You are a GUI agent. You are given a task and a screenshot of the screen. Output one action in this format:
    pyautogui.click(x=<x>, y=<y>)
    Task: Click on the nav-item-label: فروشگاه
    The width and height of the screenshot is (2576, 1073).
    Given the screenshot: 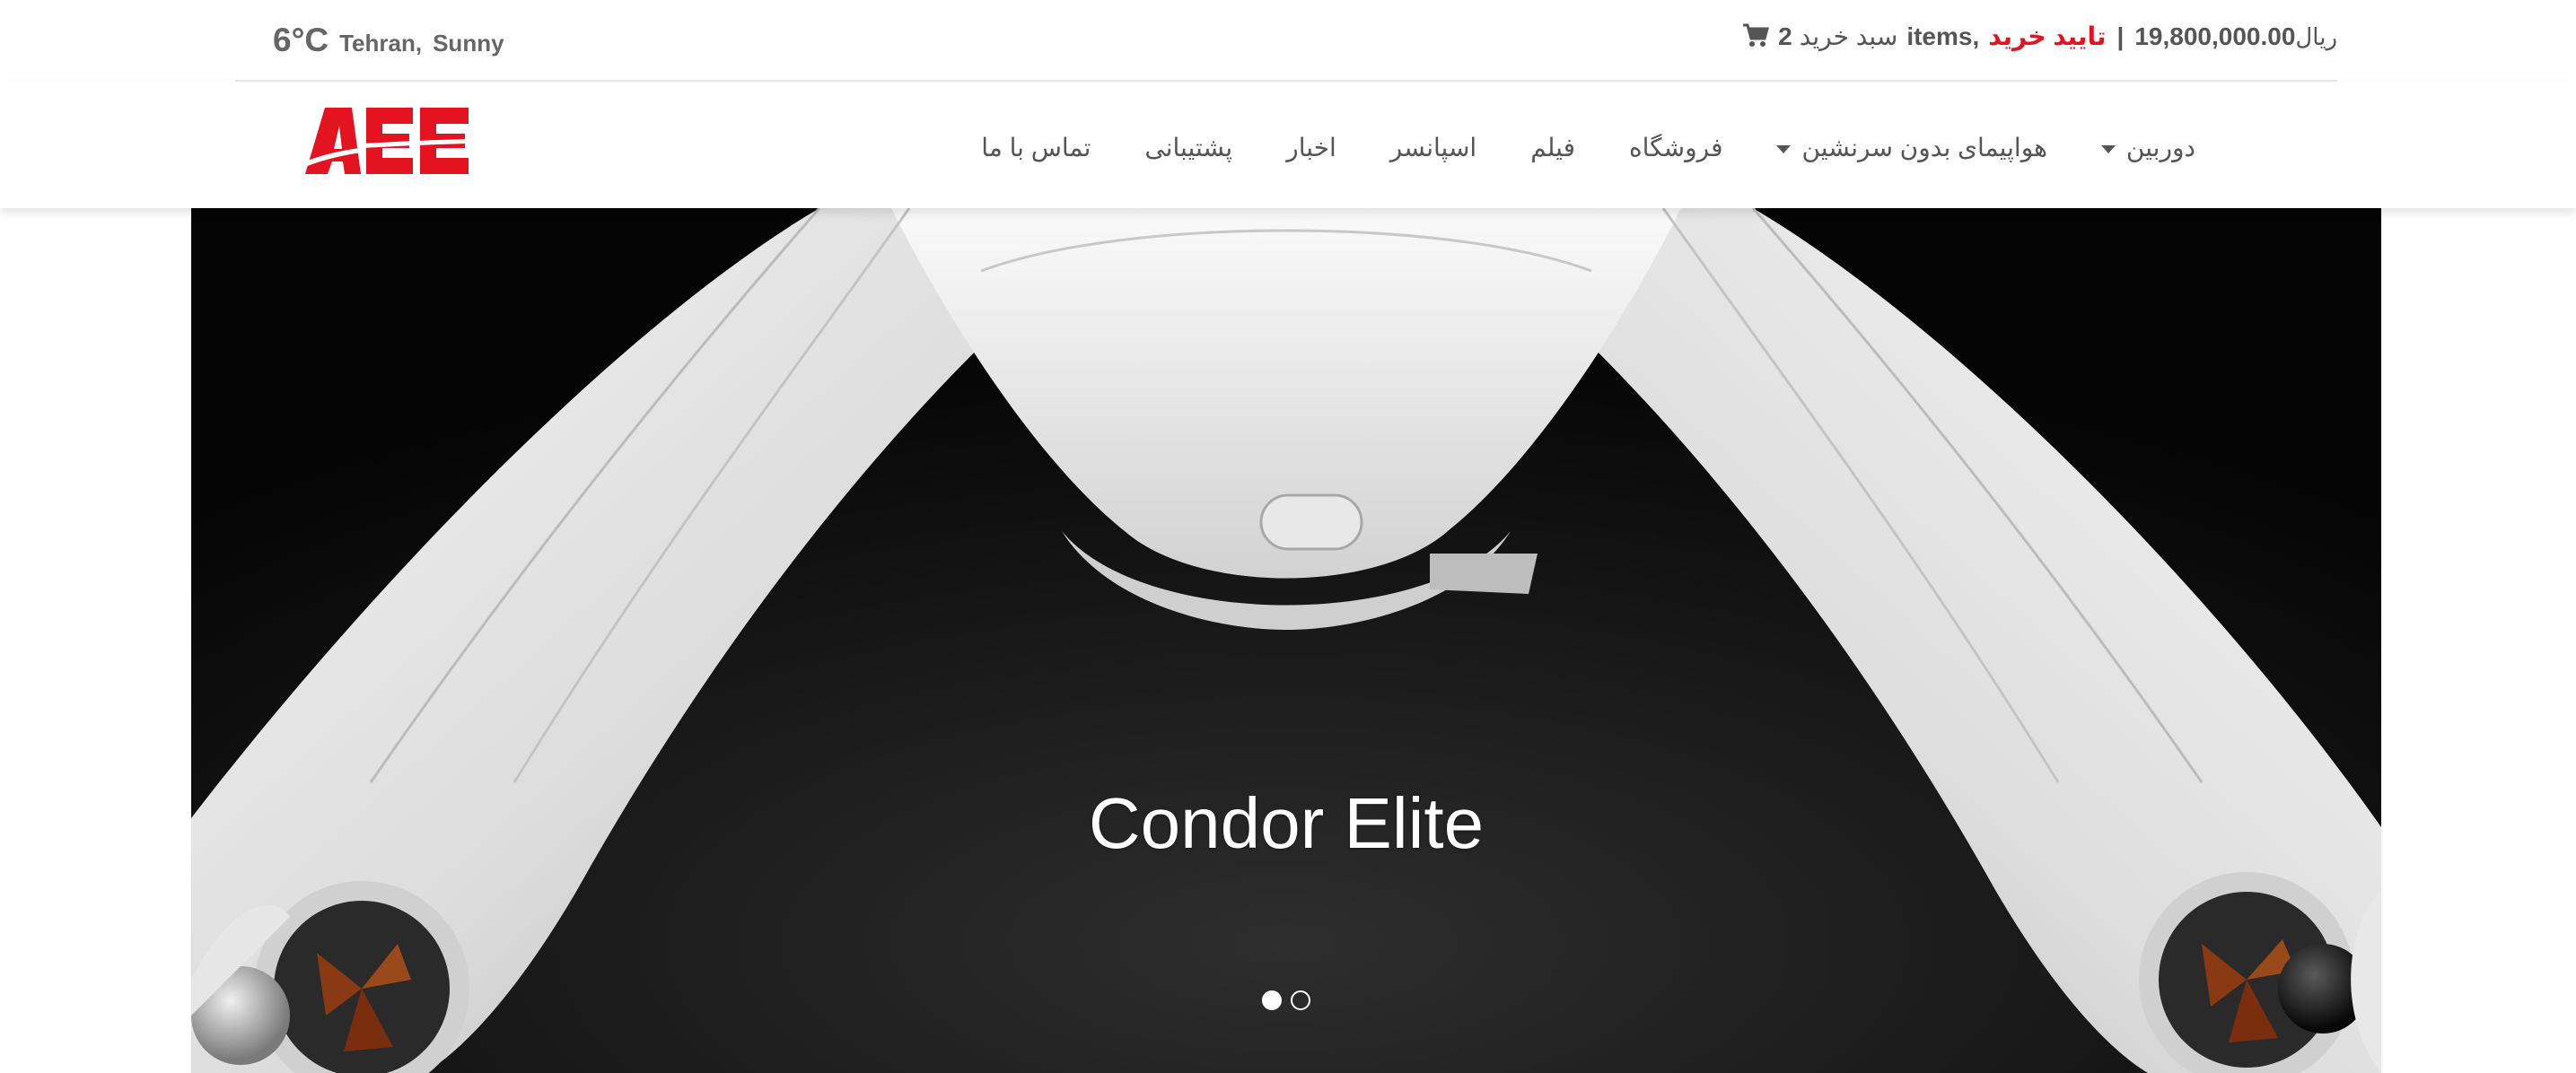 What is the action you would take?
    pyautogui.click(x=1675, y=147)
    